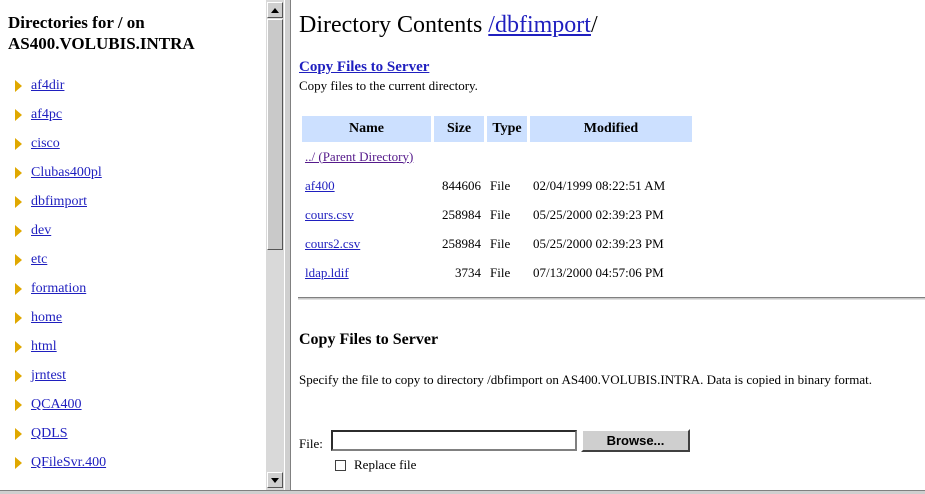 Image resolution: width=925 pixels, height=494 pixels. I want to click on page-title-directory-link: /dbfimport, so click(539, 25).